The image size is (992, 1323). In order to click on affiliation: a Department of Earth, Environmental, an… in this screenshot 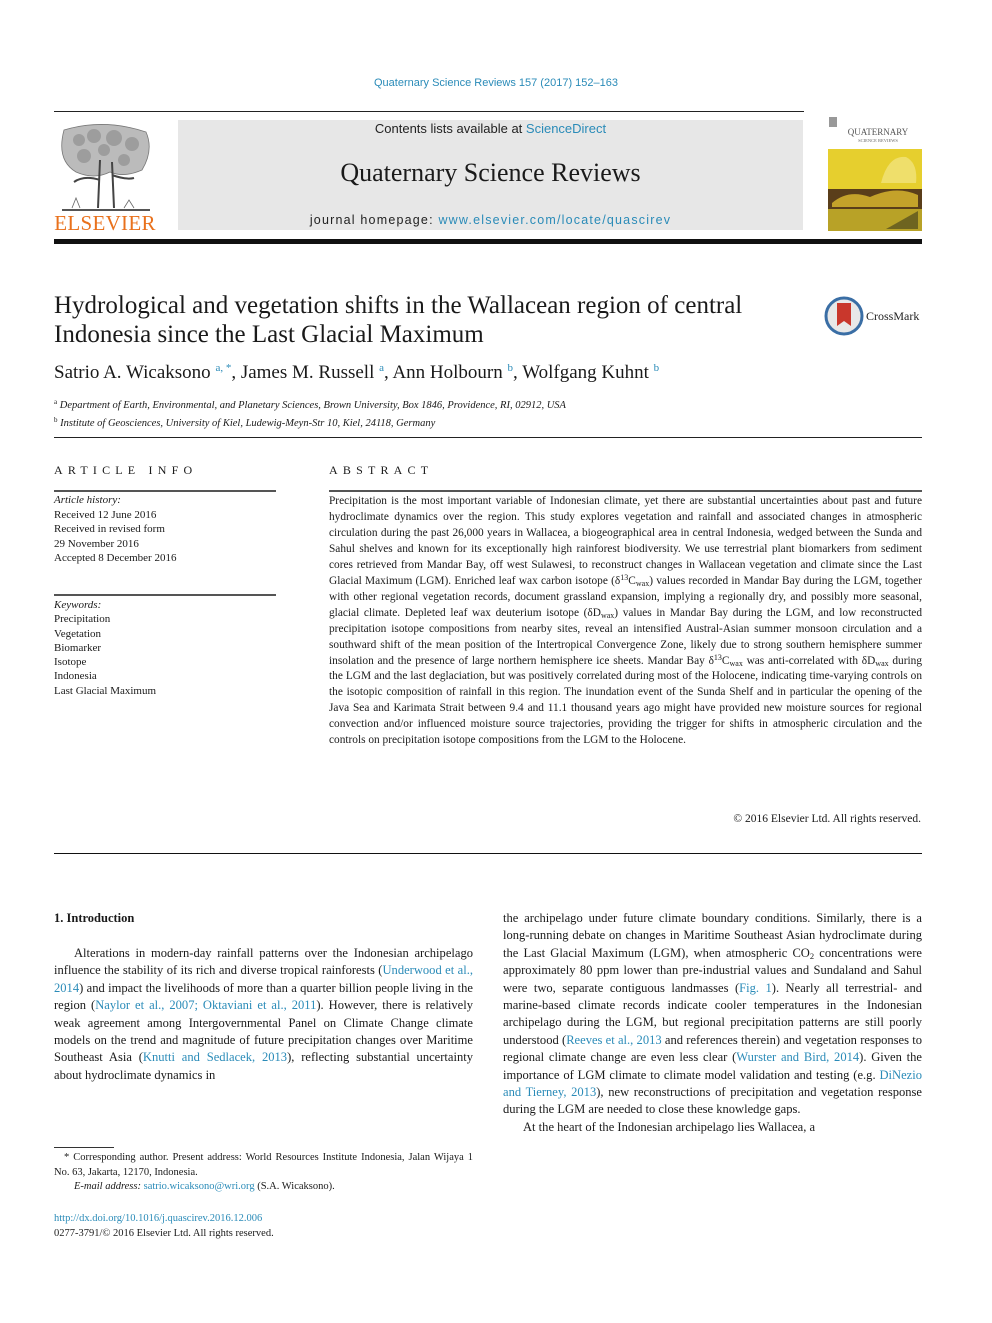, I will do `click(484, 404)`.